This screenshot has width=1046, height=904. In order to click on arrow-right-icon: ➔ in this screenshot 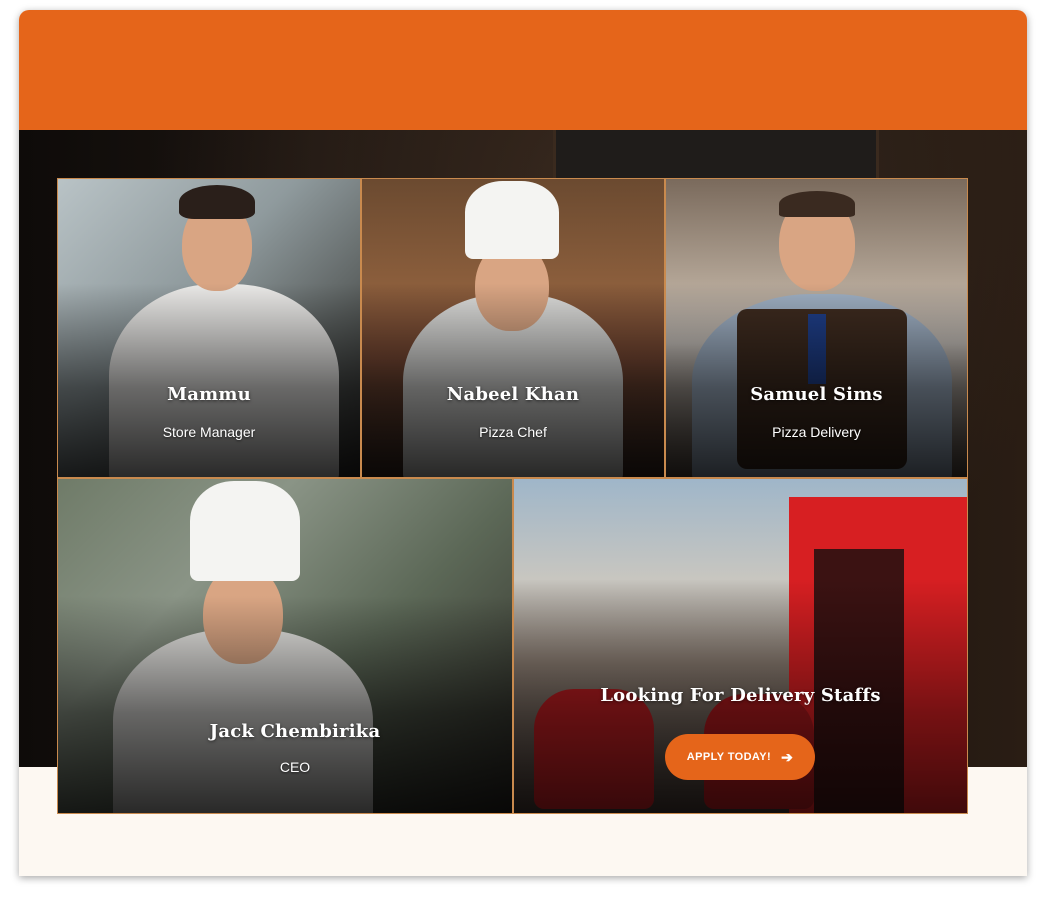, I will do `click(787, 756)`.